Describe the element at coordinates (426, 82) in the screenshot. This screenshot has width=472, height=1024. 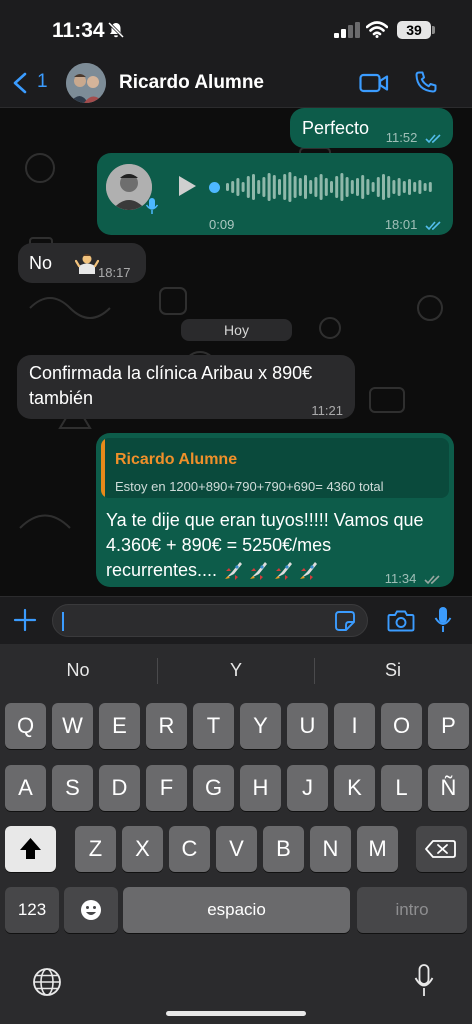
I see `phone-call-icon` at that location.